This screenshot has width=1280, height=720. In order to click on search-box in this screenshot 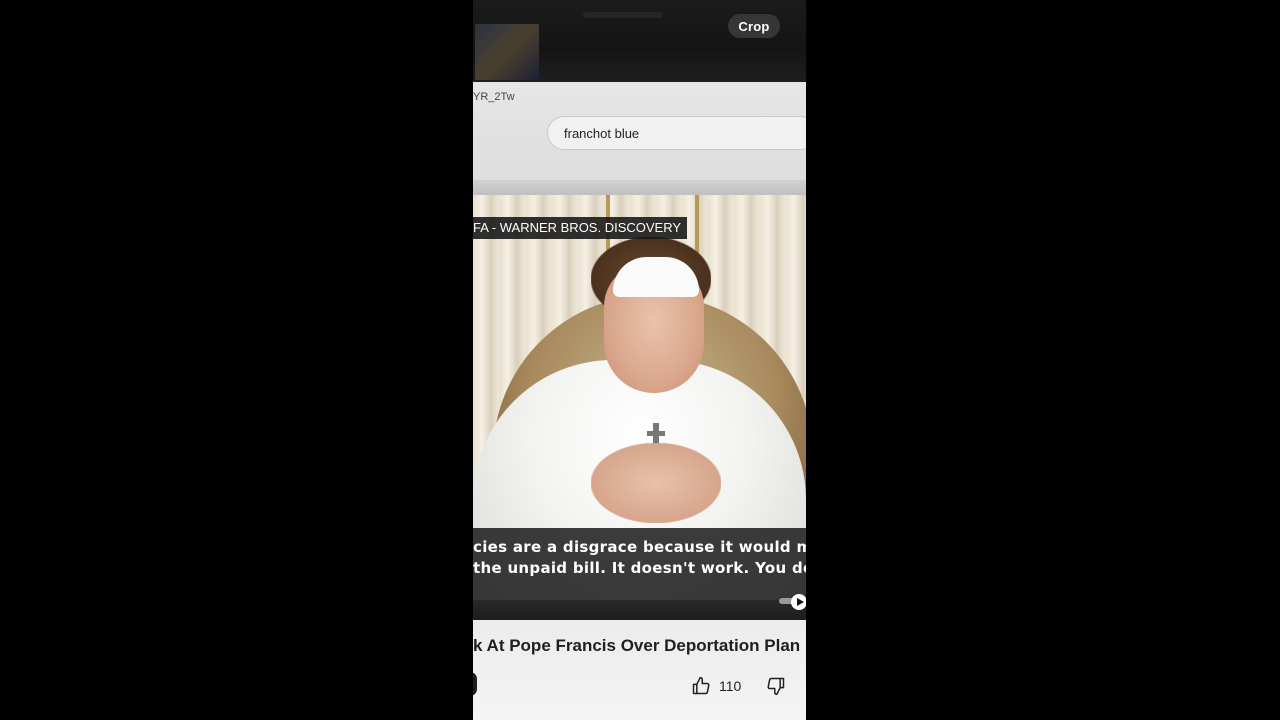, I will do `click(676, 133)`.